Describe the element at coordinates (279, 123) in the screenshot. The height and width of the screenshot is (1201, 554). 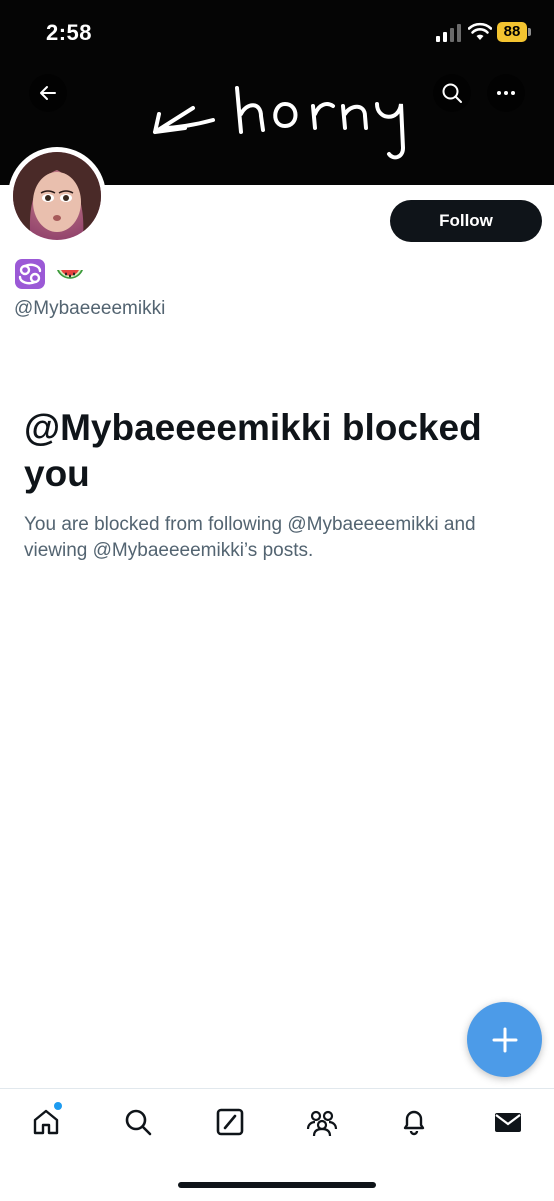
I see `banner-scribble` at that location.